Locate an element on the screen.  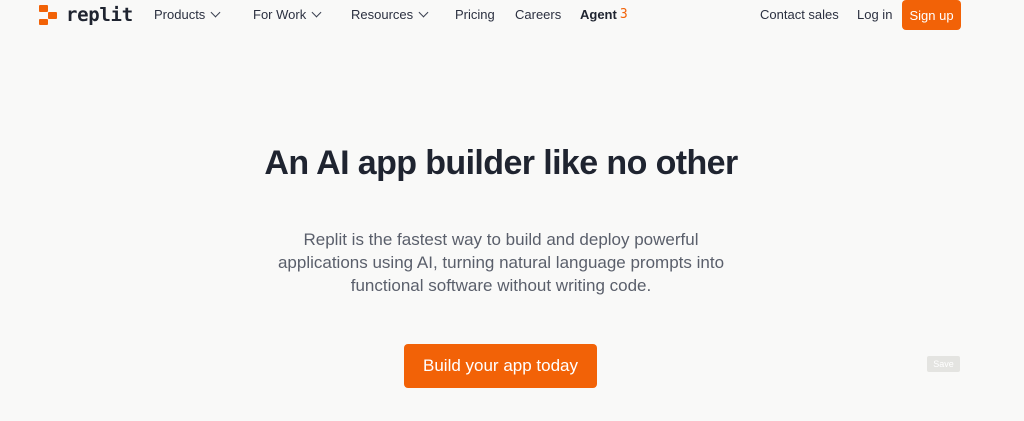
replit-logo-icon is located at coordinates (49, 15).